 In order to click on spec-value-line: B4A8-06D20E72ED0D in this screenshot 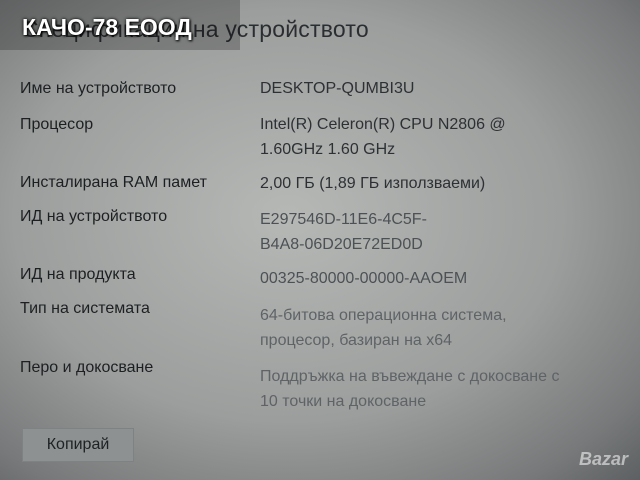, I will do `click(341, 244)`.